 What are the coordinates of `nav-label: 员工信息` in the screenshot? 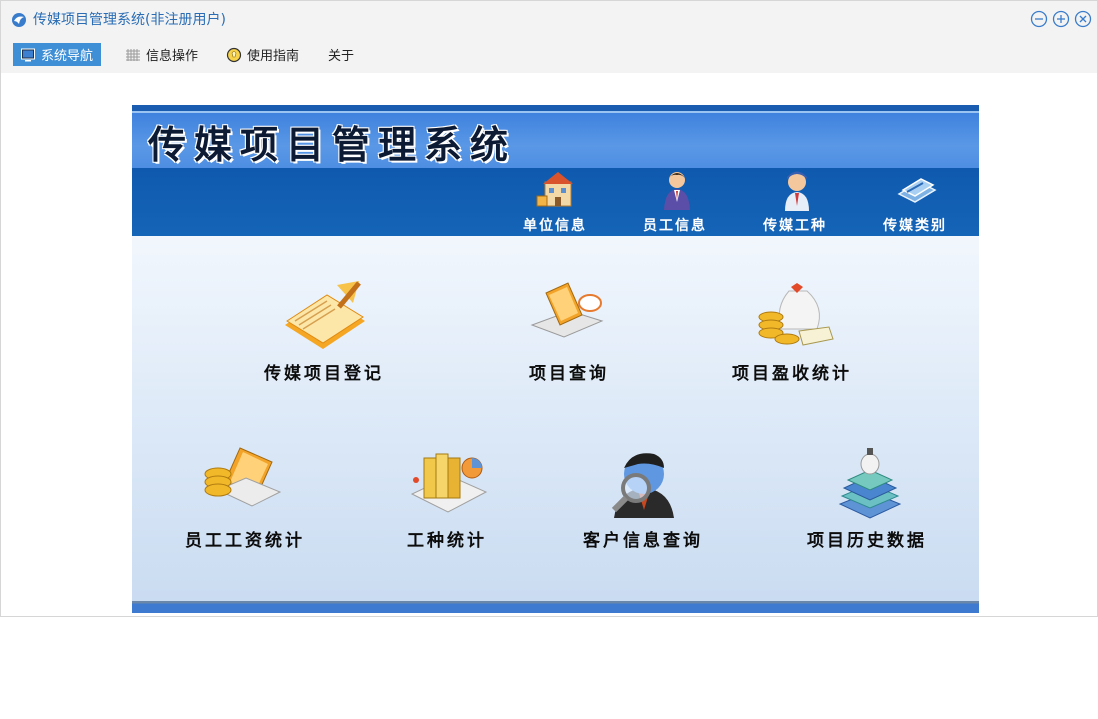 It's located at (675, 226).